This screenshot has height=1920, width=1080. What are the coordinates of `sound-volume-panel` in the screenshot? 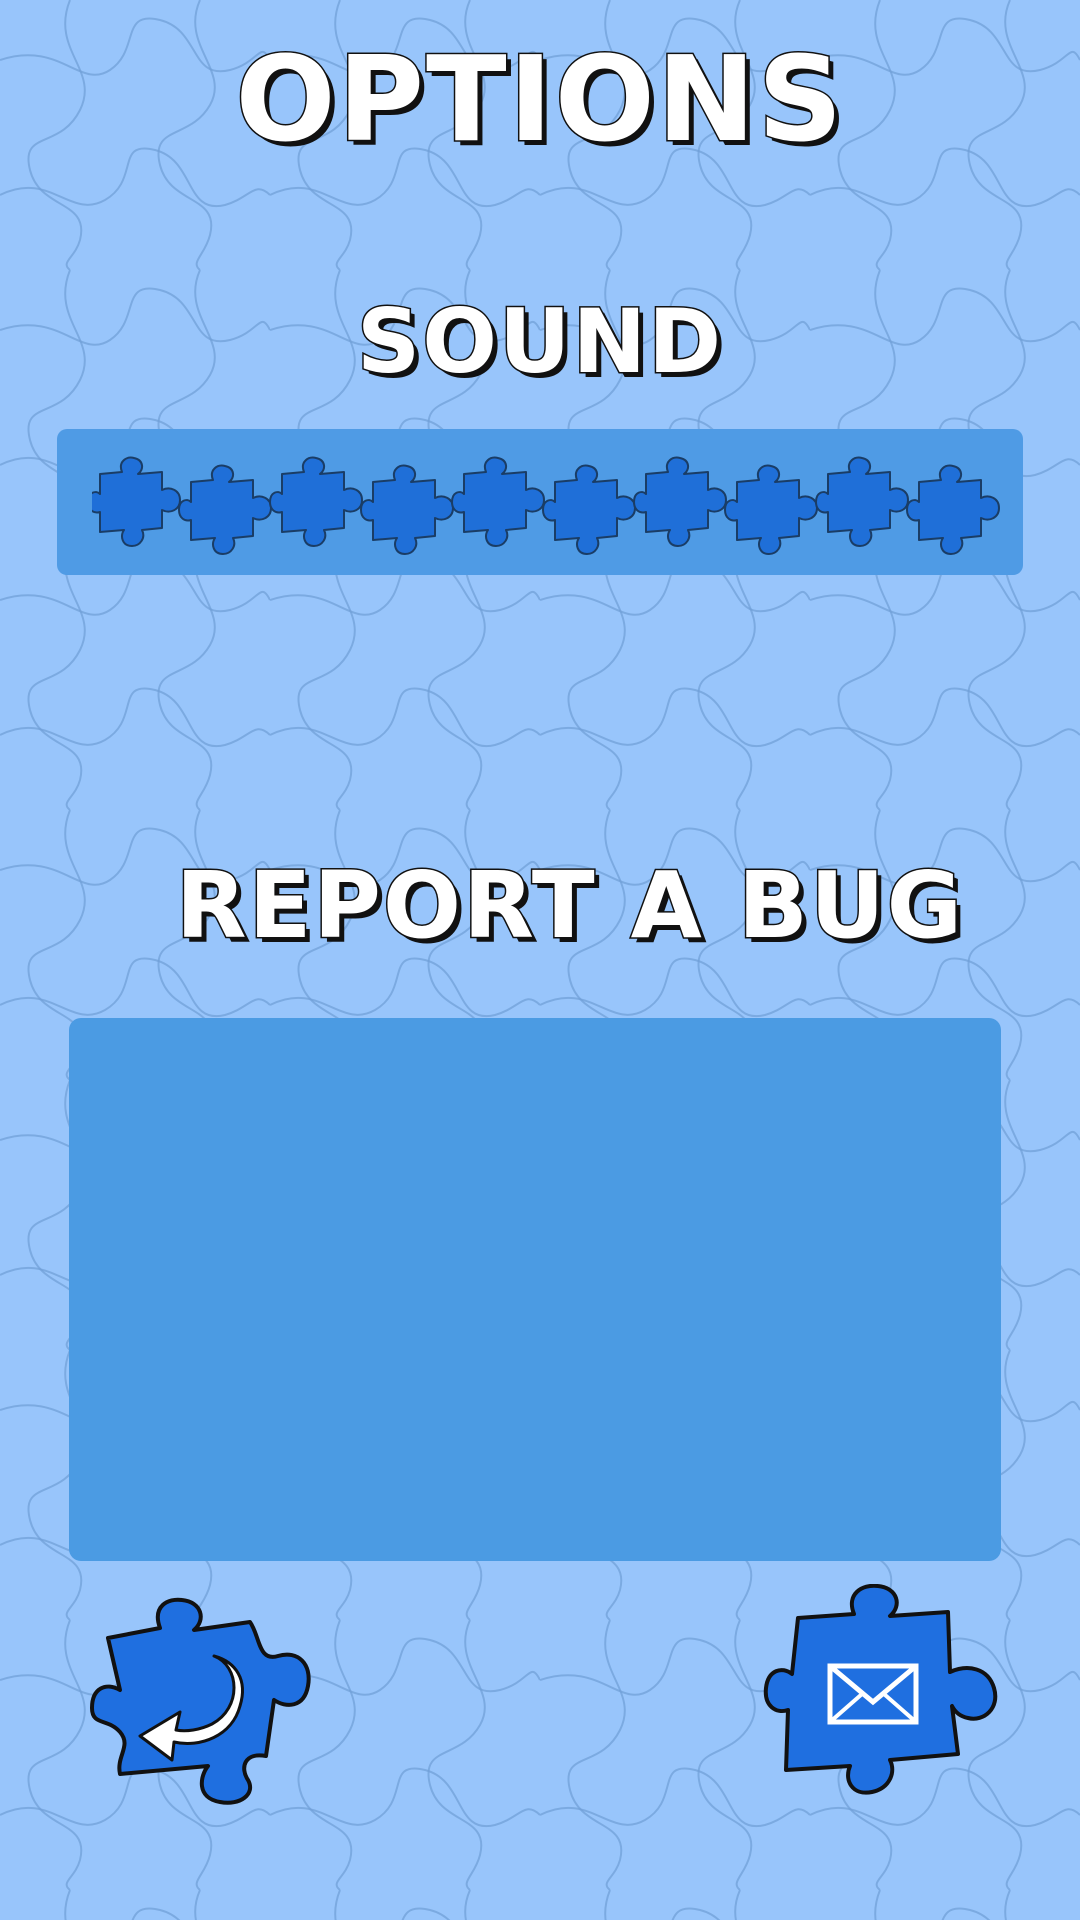 It's located at (540, 502).